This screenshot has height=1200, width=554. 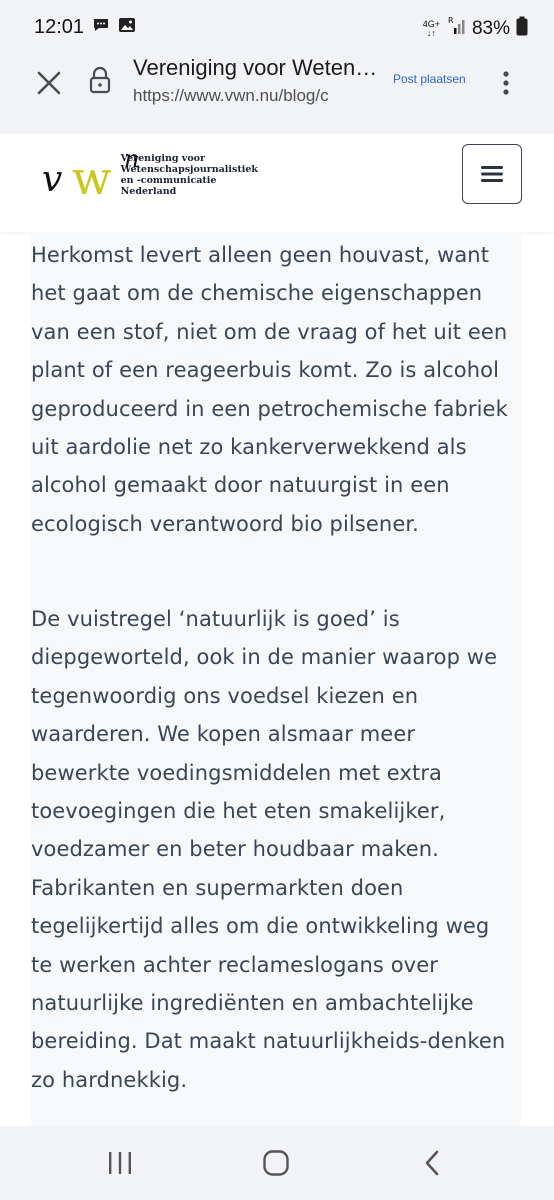 I want to click on site-info-button, so click(x=100, y=81).